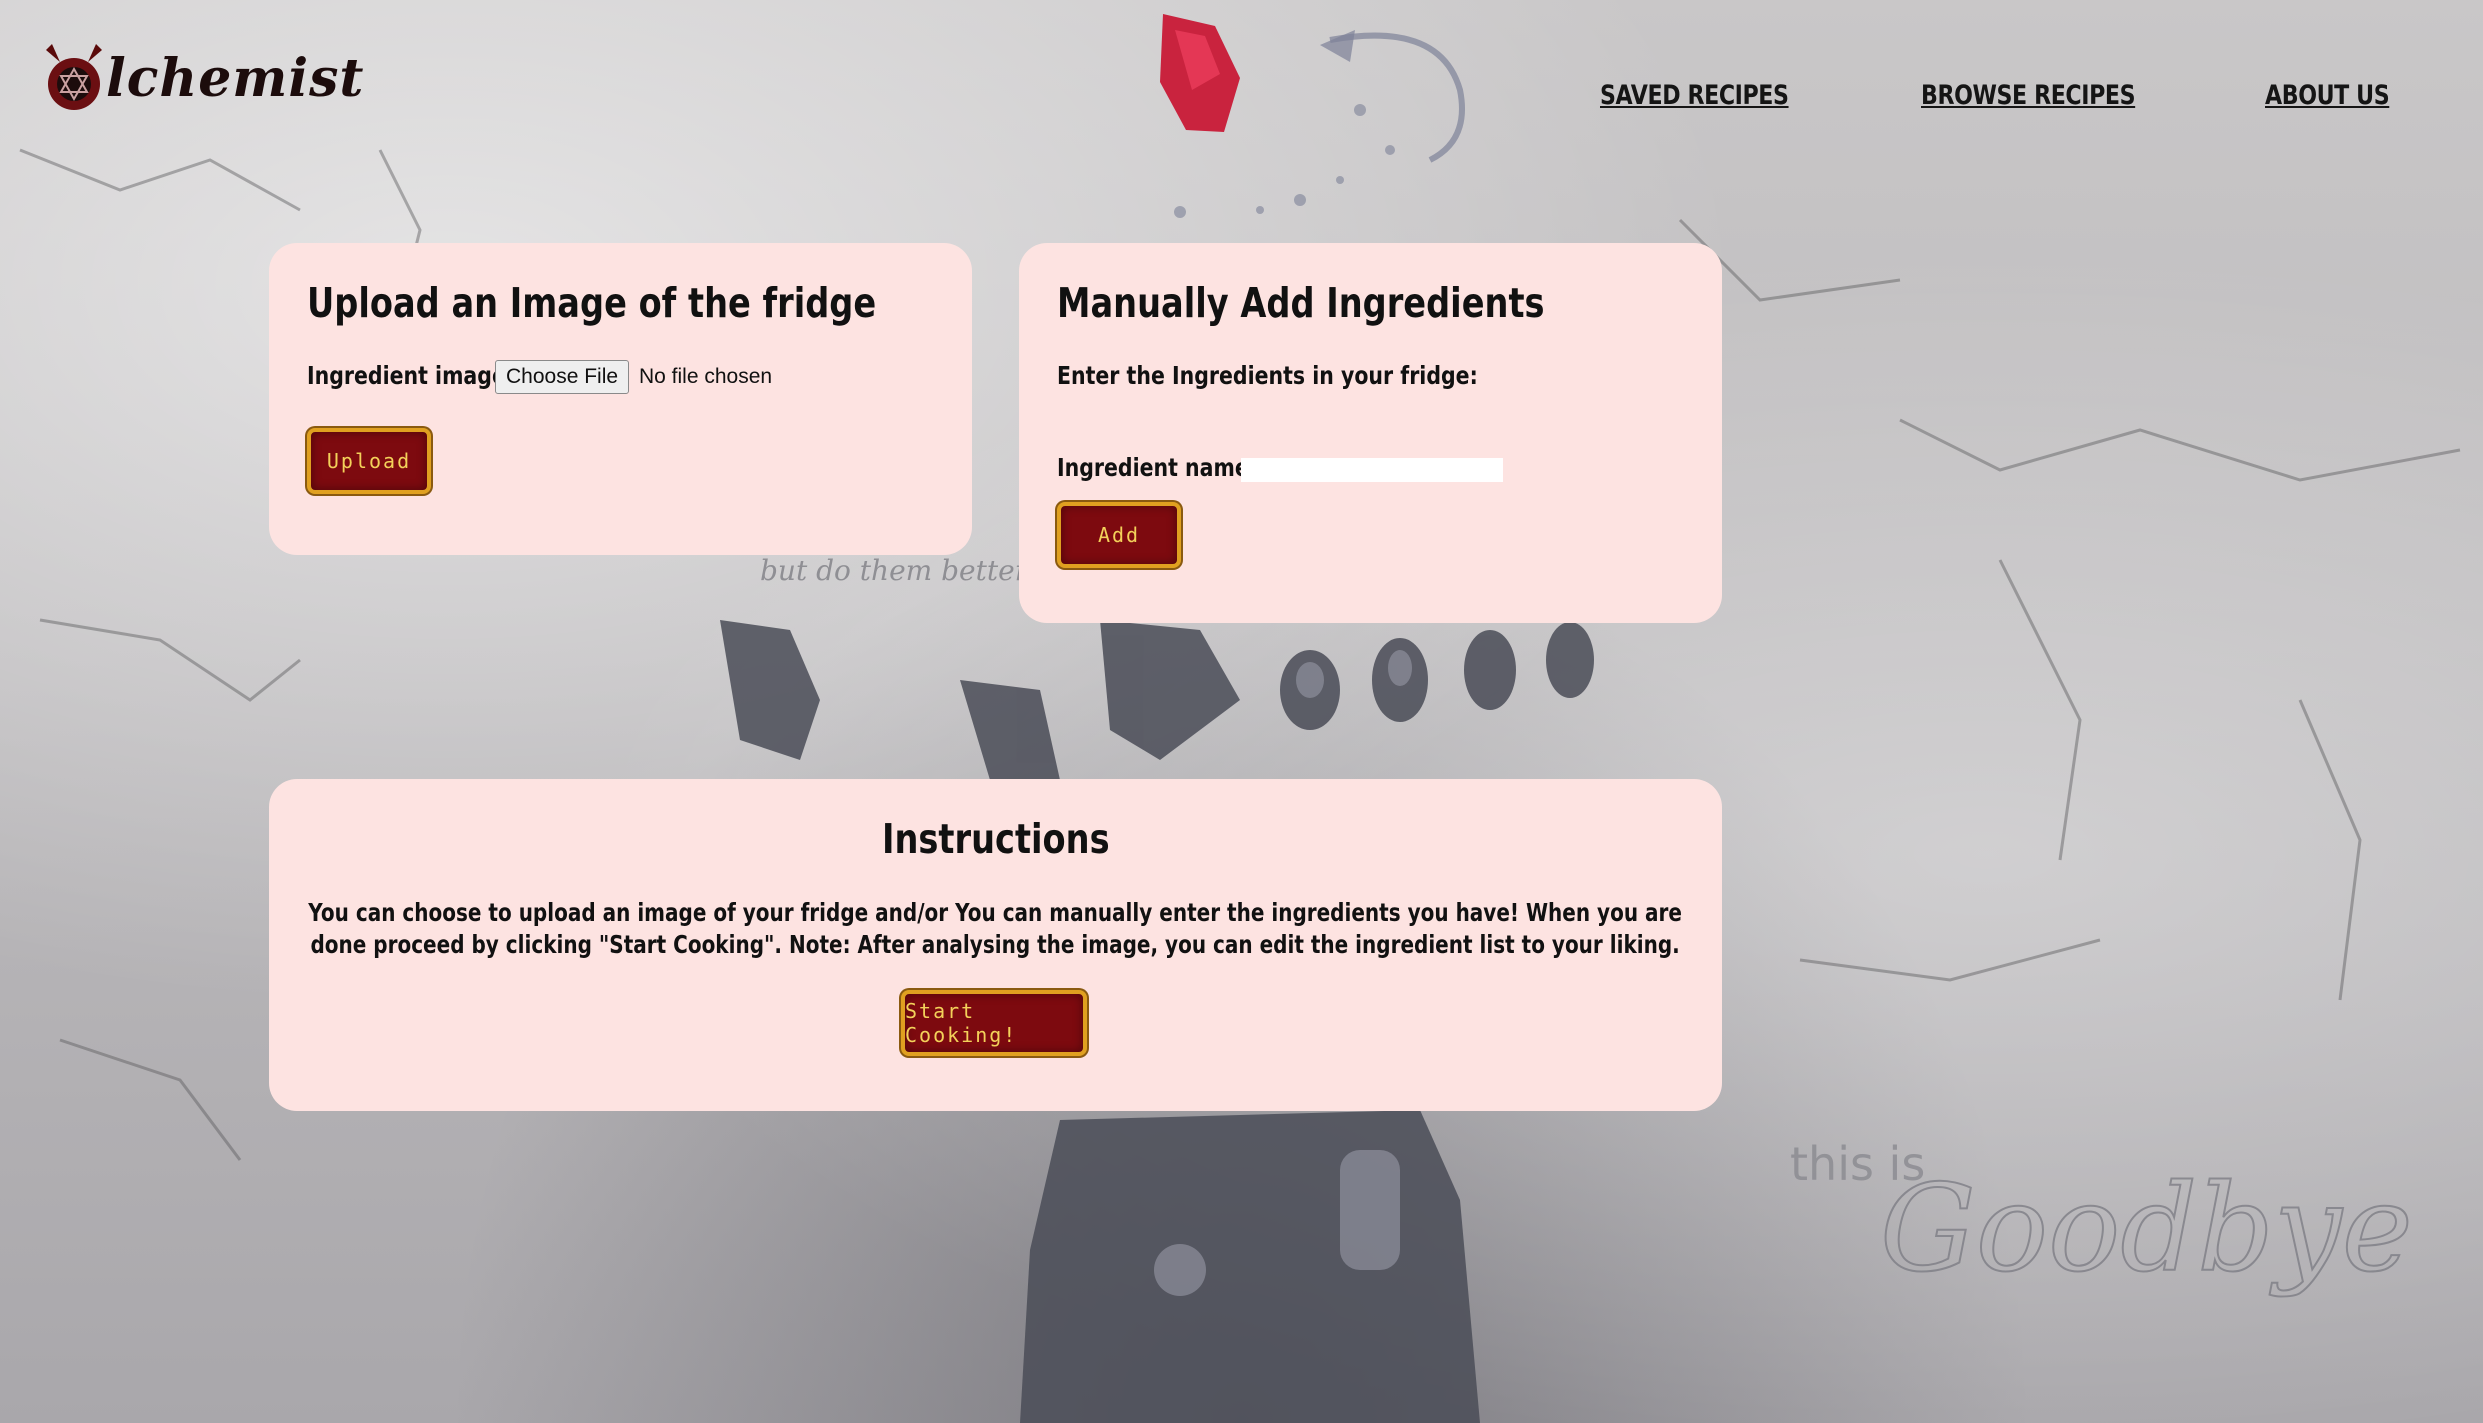  I want to click on ingredient-image-label: Ingredient image:, so click(411, 375).